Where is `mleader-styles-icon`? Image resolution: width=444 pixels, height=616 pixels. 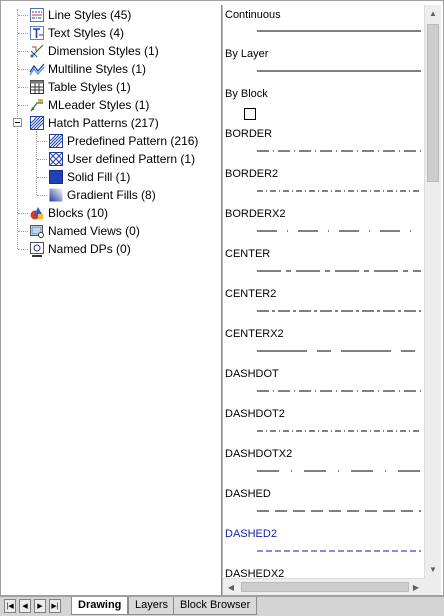 mleader-styles-icon is located at coordinates (37, 105).